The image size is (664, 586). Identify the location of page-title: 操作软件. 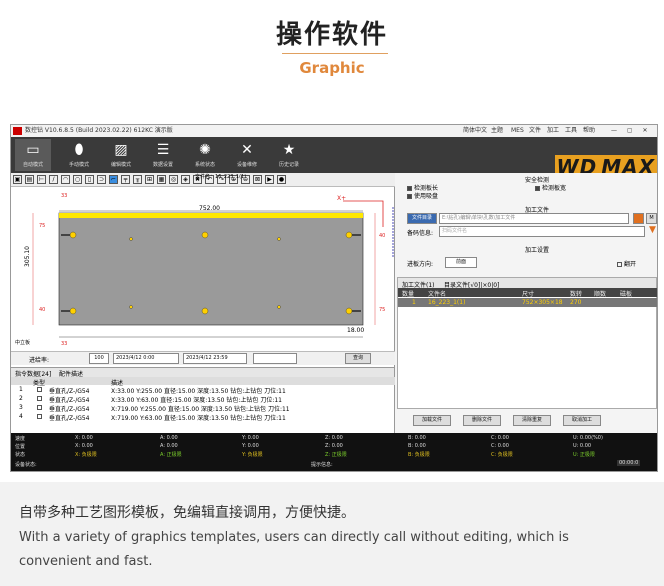
(331, 35).